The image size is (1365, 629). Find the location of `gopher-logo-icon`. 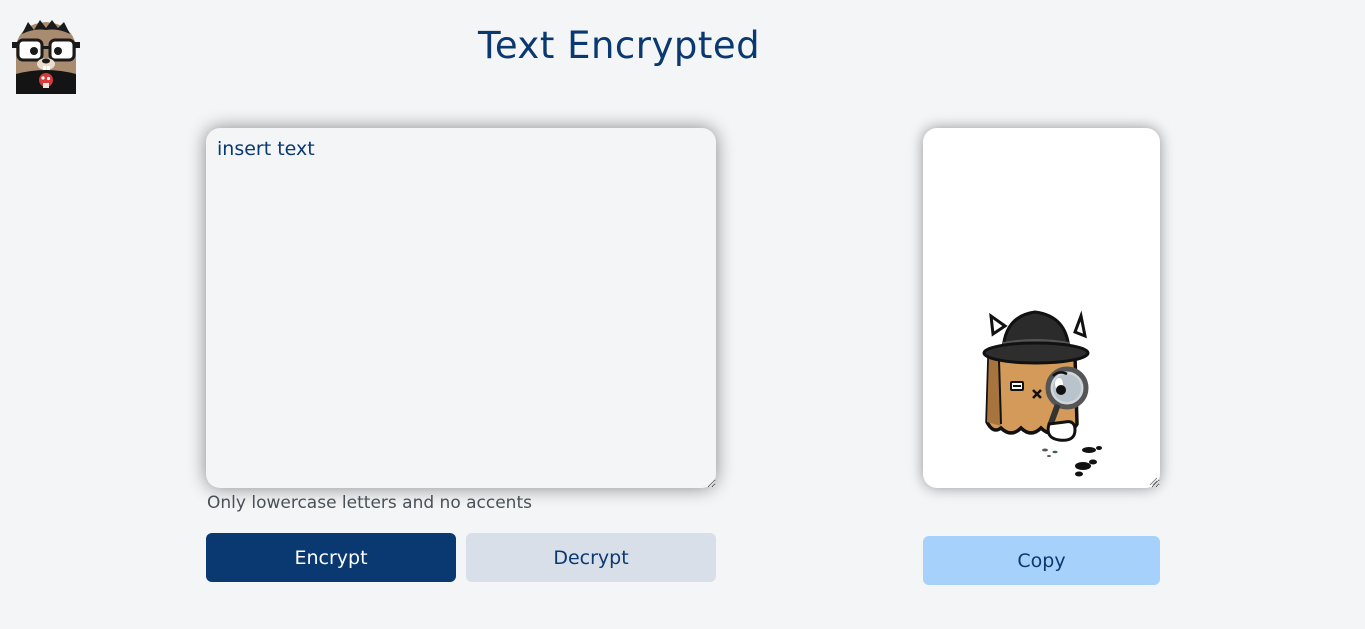

gopher-logo-icon is located at coordinates (46, 57).